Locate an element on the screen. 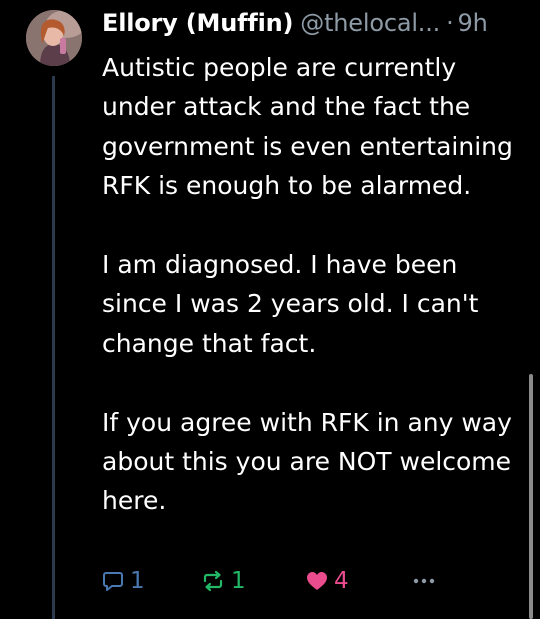 This screenshot has height=619, width=540. more-horizontal-icon is located at coordinates (424, 581).